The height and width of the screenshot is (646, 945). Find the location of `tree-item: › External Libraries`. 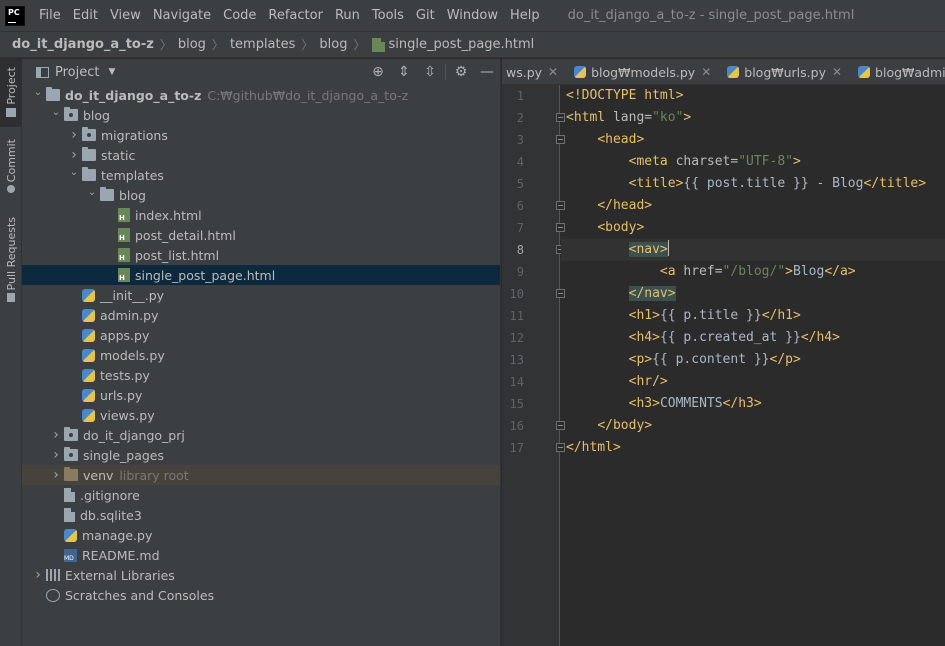

tree-item: › External Libraries is located at coordinates (261, 575).